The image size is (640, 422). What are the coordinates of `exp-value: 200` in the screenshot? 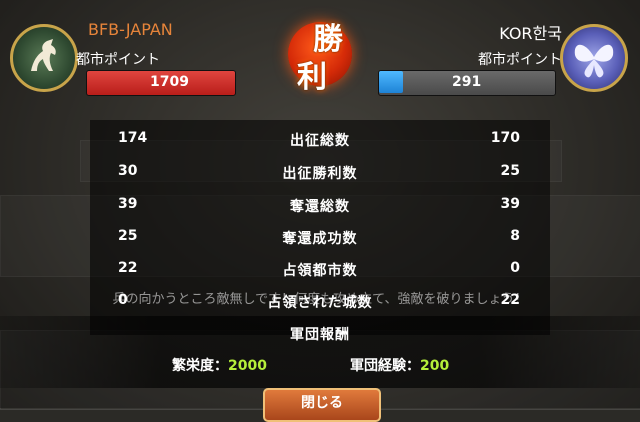 It's located at (435, 366).